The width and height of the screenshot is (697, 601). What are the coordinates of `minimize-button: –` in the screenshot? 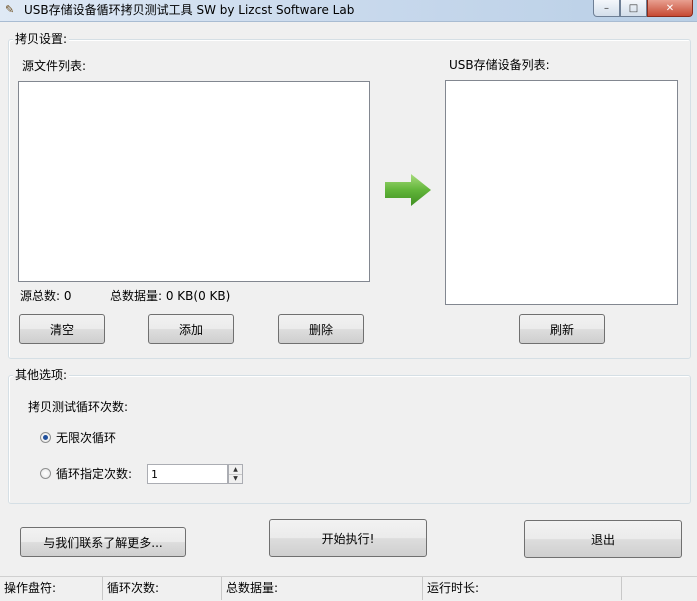 It's located at (606, 8).